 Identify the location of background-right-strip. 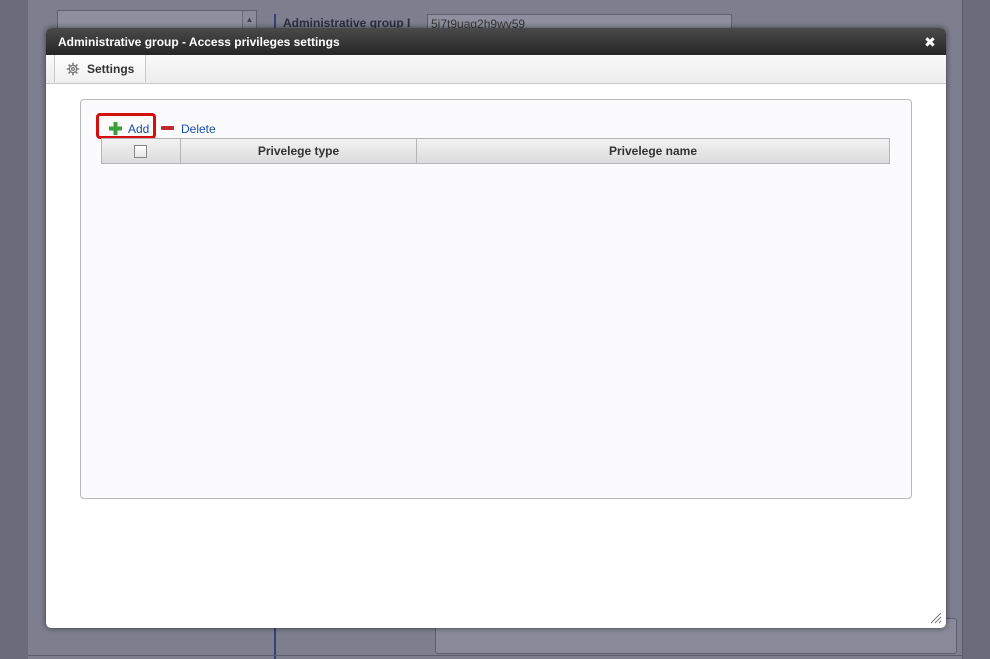
(976, 329).